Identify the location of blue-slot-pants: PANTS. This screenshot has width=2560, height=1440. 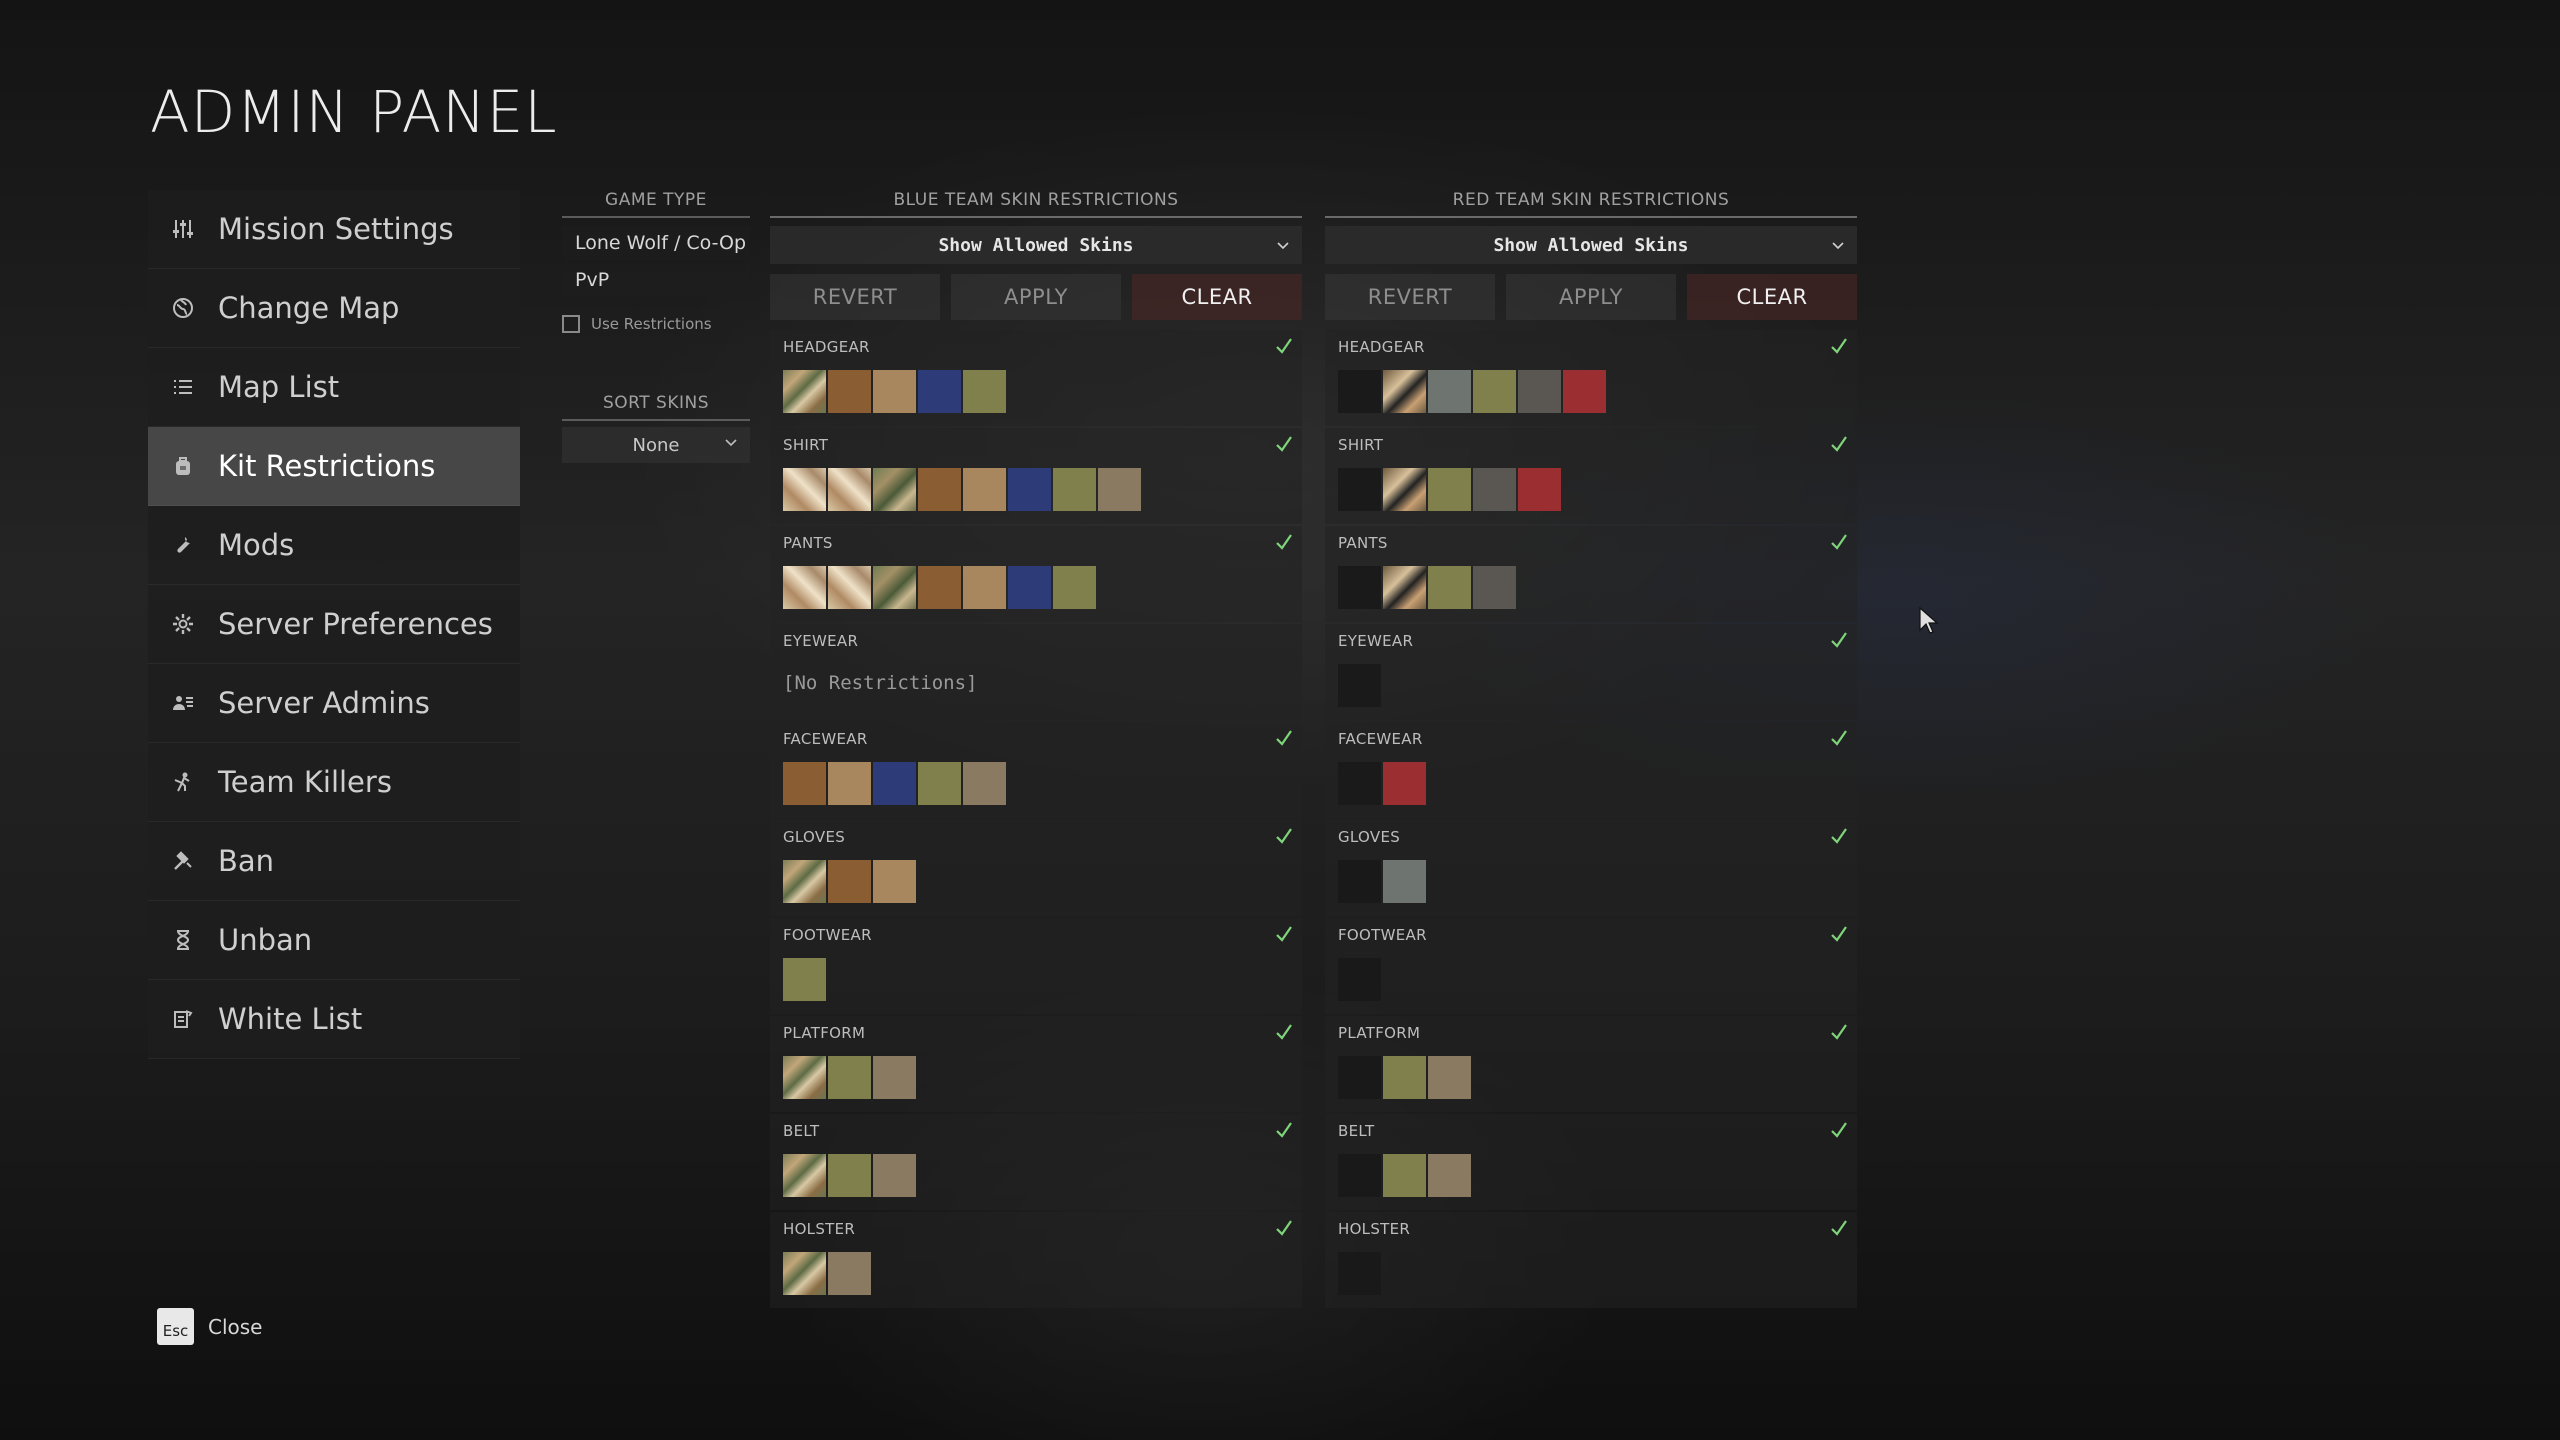
(1036, 574).